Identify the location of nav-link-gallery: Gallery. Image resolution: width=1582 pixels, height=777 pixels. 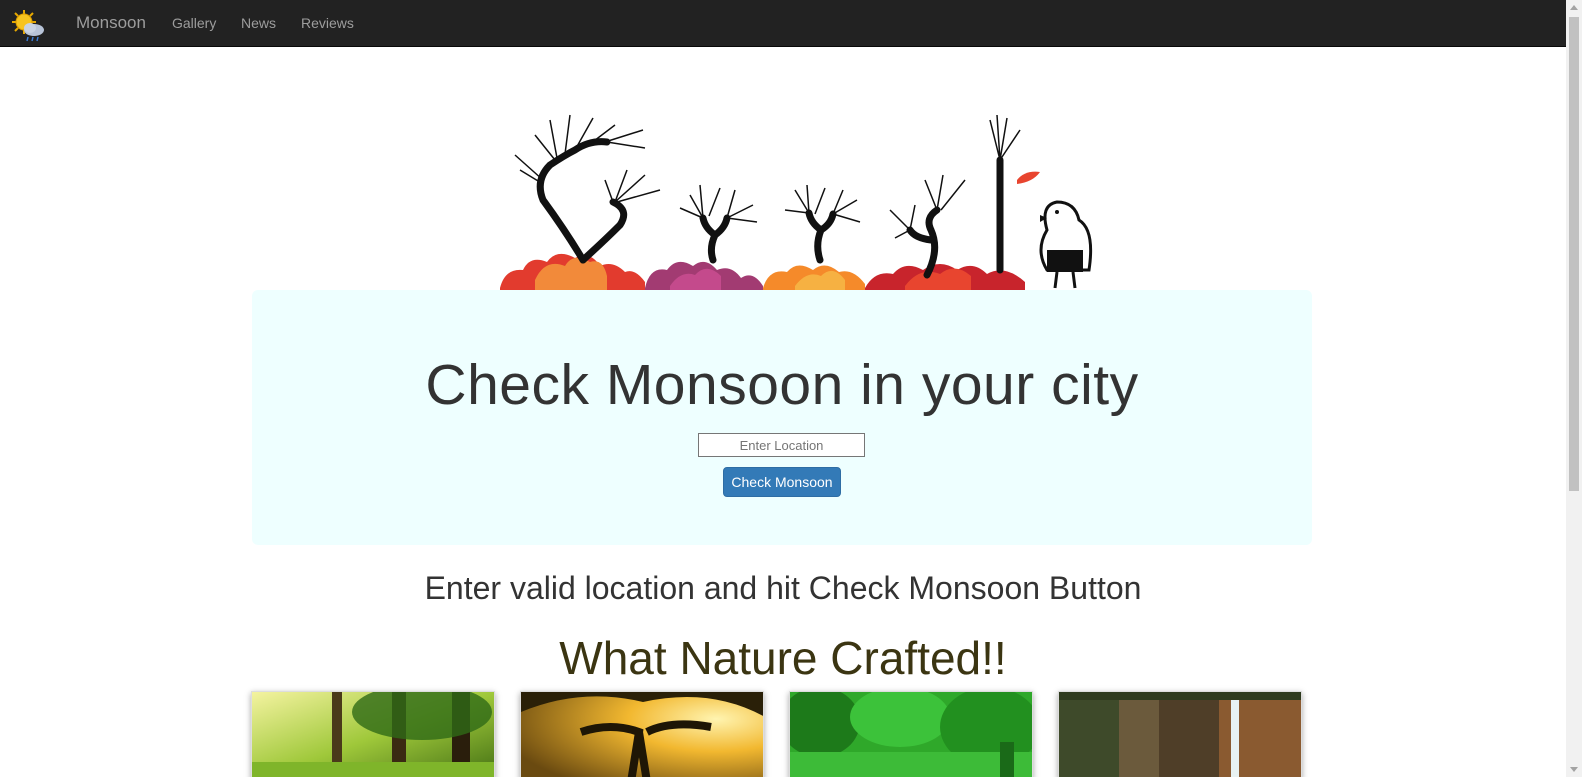
(194, 23).